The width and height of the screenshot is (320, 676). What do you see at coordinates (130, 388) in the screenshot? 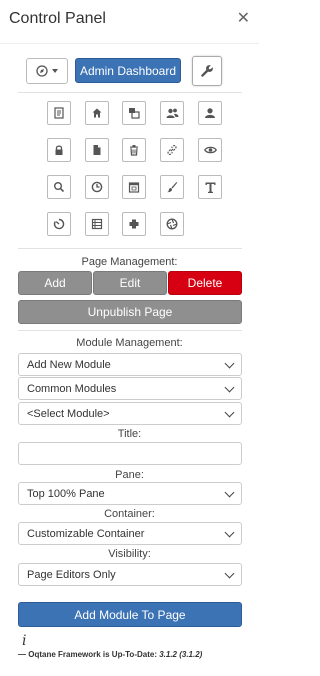
I see `module-category-select: Common Modules` at bounding box center [130, 388].